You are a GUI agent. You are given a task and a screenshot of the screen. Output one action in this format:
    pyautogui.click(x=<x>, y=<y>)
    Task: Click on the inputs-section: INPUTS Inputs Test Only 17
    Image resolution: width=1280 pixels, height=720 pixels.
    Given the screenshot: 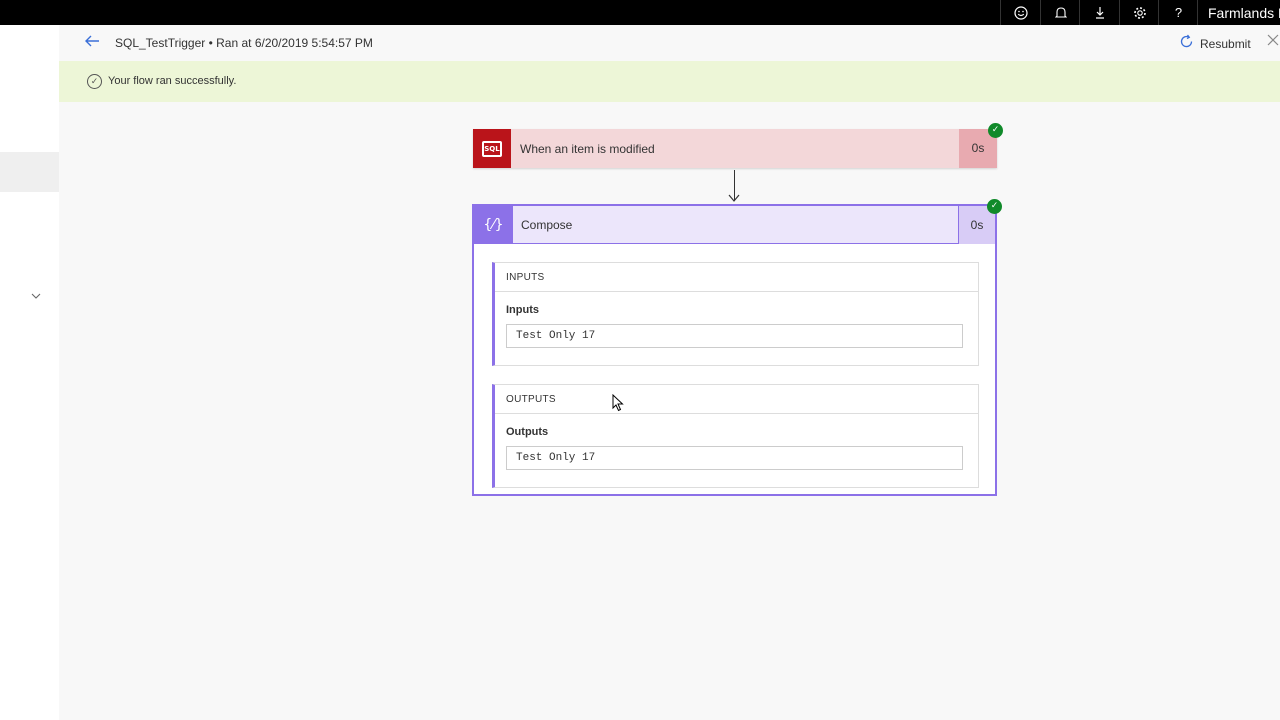 What is the action you would take?
    pyautogui.click(x=735, y=314)
    